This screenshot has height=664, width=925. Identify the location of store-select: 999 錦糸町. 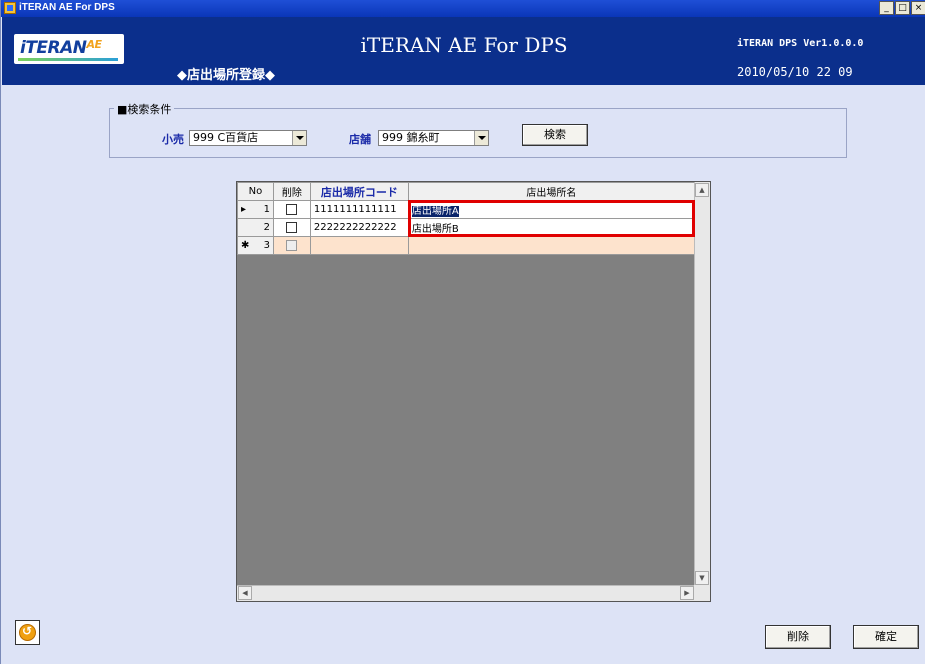
(433, 138).